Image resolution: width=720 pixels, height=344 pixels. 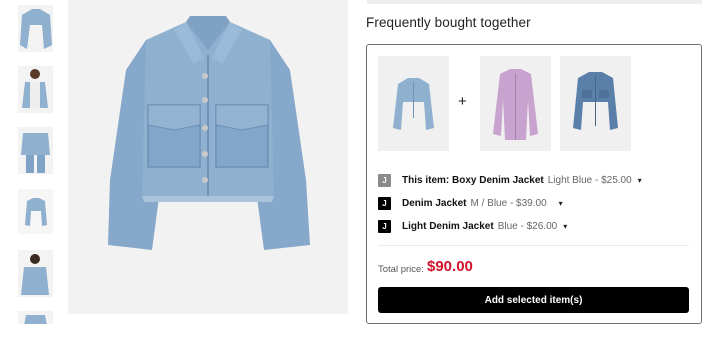 I want to click on bundle-item-row-3: J Light Denim Jacket Blue - $26.00 ▾, so click(x=472, y=226).